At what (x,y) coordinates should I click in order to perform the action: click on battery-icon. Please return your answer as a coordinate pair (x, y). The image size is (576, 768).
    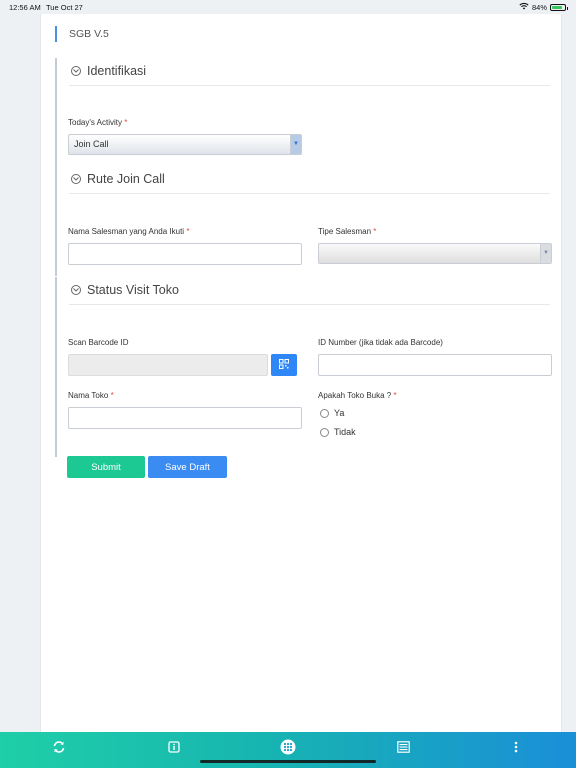
    Looking at the image, I should click on (559, 7).